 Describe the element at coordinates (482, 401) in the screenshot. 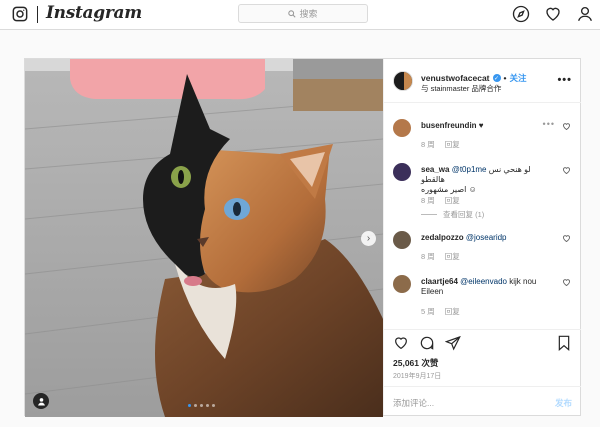

I see `add-comment-bar: 添加评论... 发布` at that location.